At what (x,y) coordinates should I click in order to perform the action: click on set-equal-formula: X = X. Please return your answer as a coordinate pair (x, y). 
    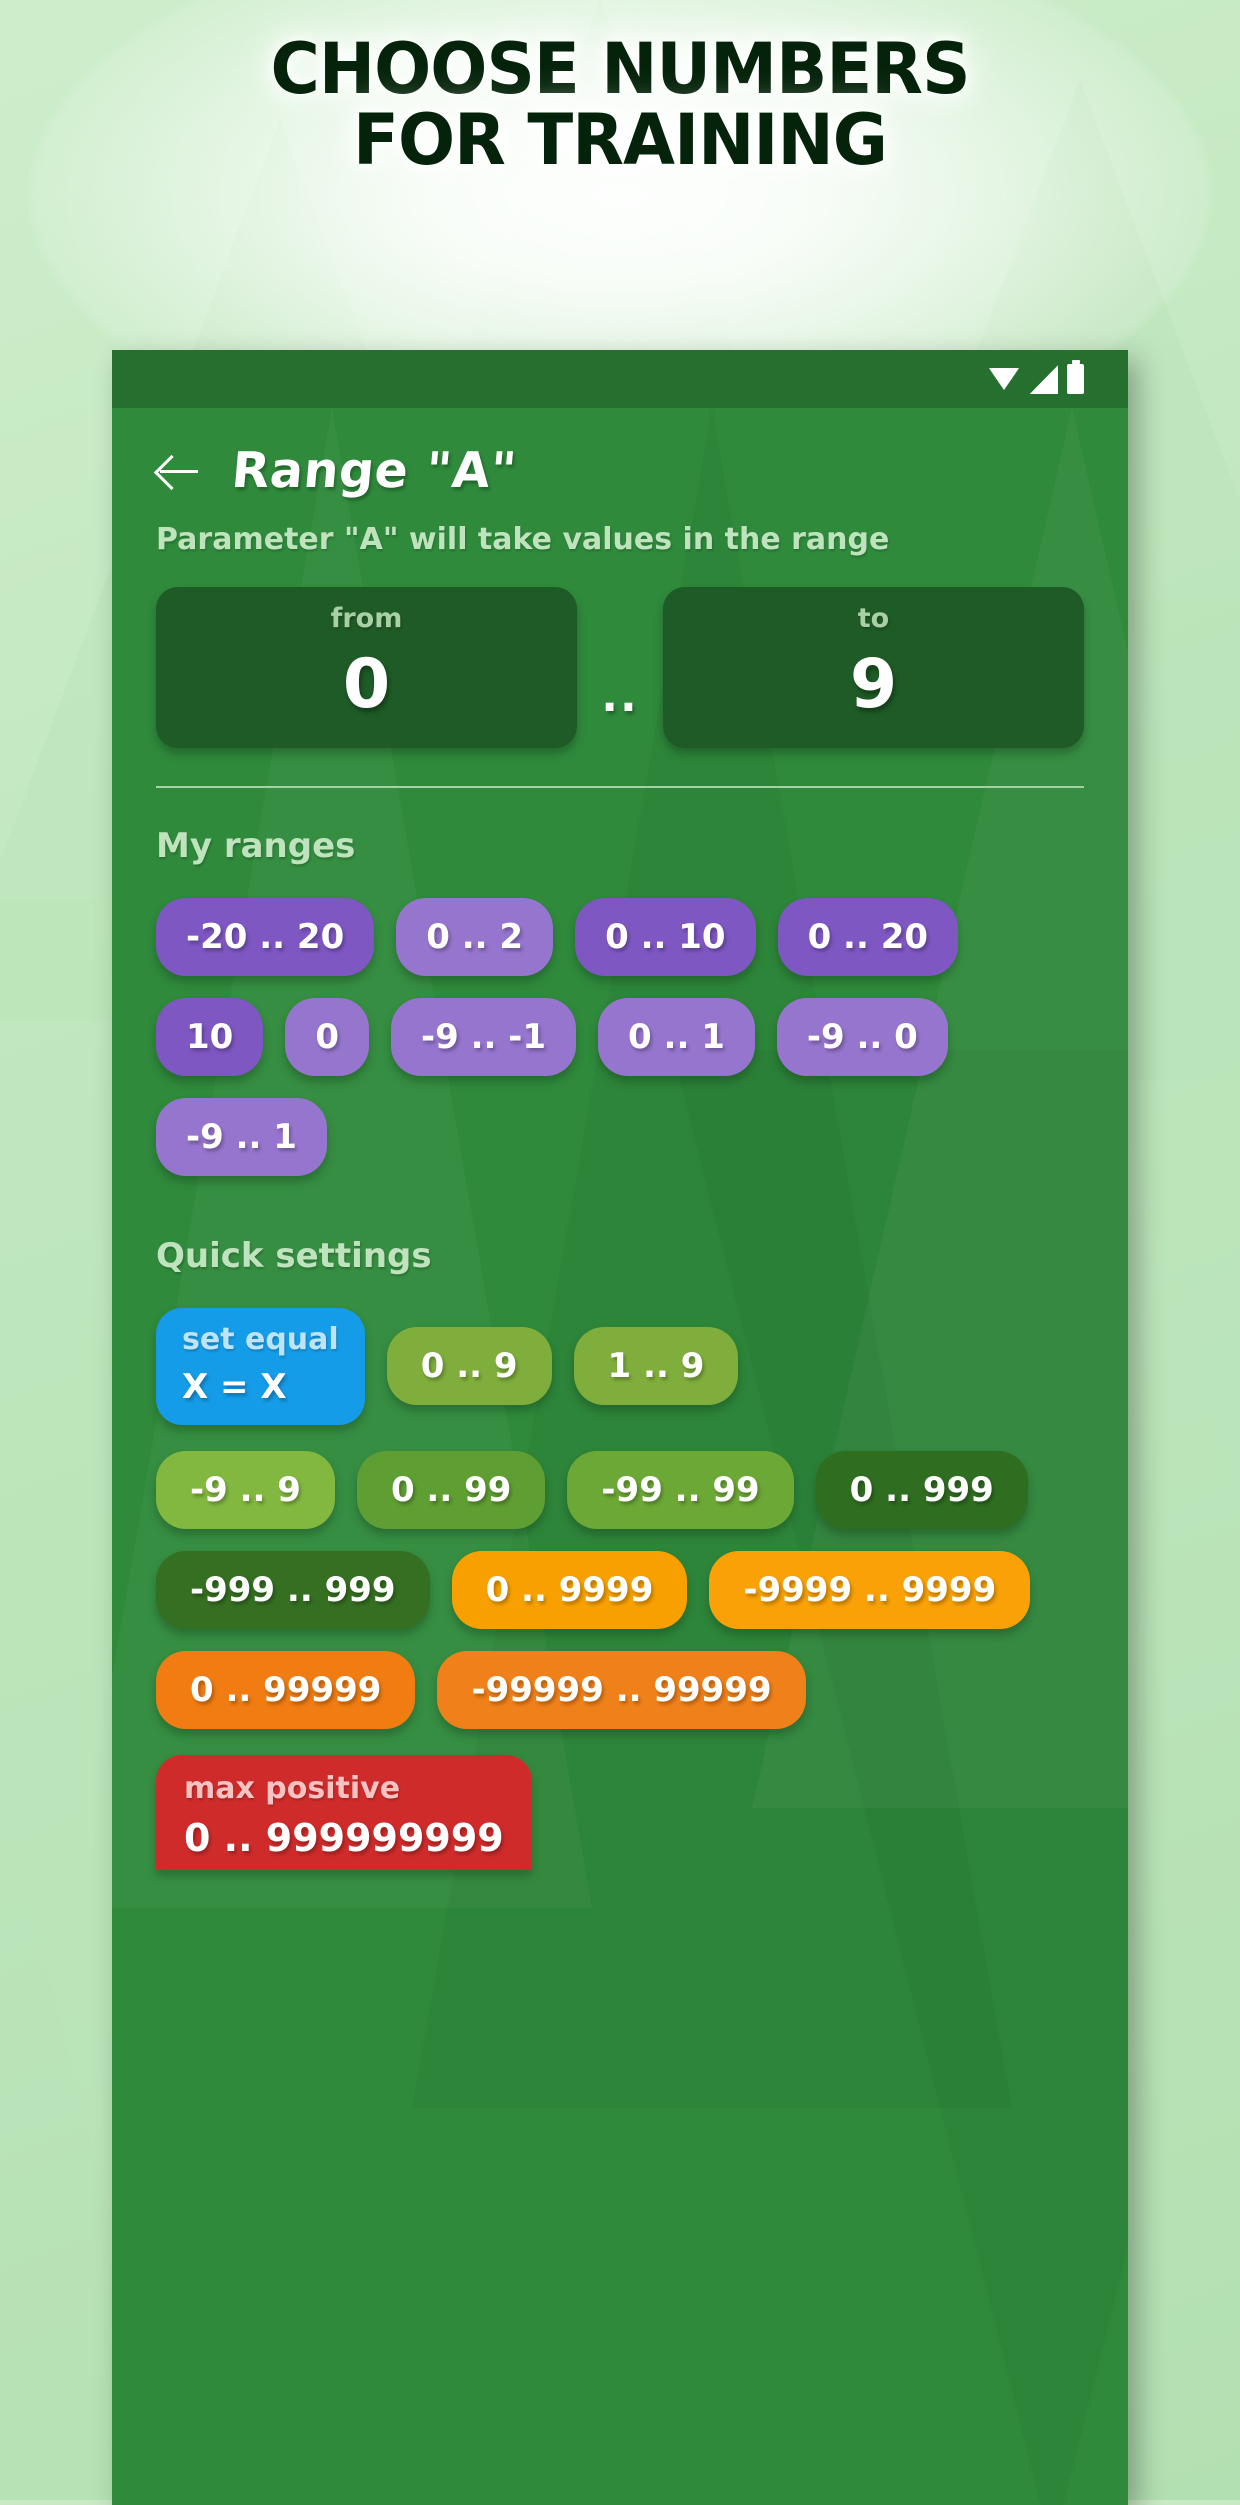
    Looking at the image, I should click on (234, 1386).